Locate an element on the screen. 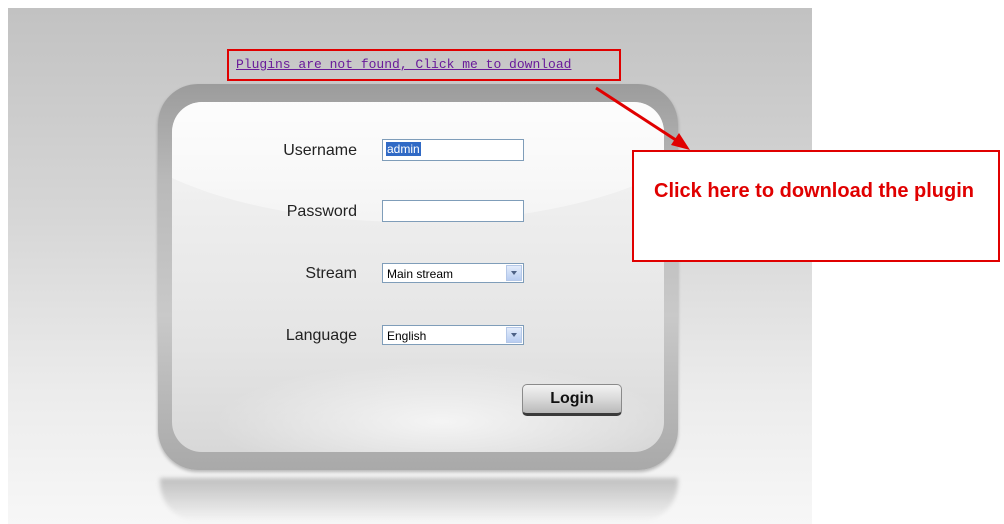 The height and width of the screenshot is (524, 1004). annotation-arrow-icon is located at coordinates (642, 118).